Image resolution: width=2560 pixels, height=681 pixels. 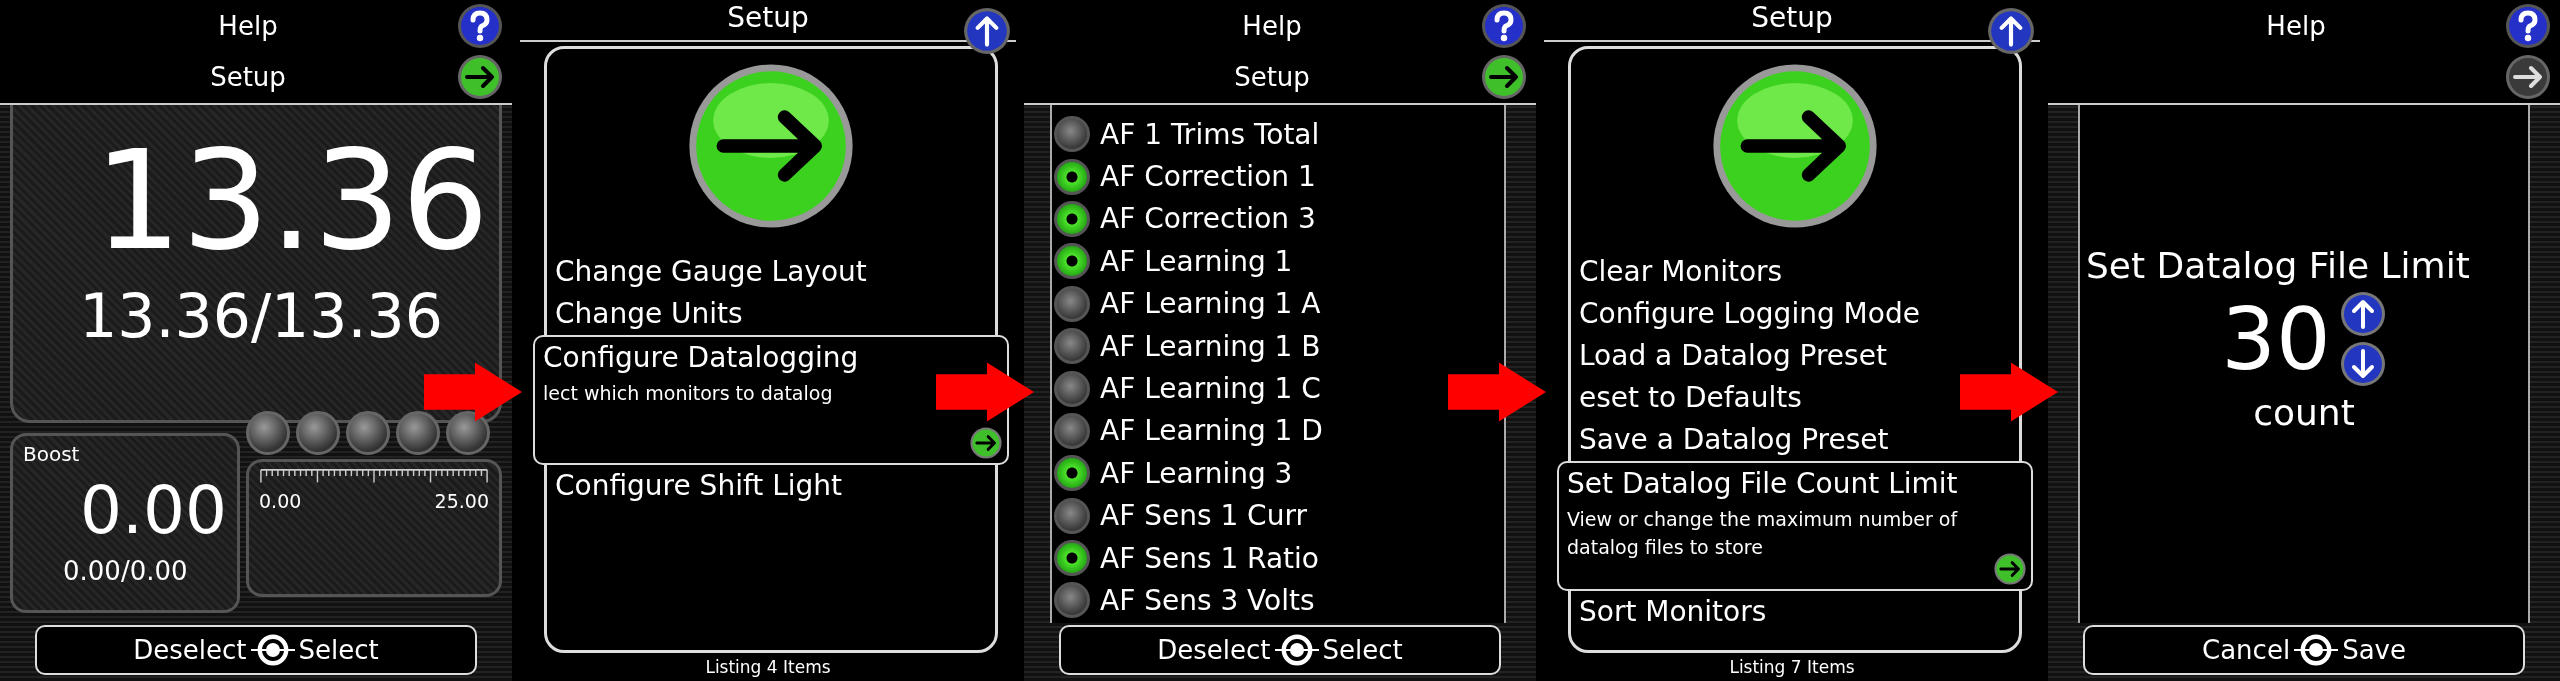 I want to click on monitor-item: AF 1 Trims Total, so click(x=1210, y=134).